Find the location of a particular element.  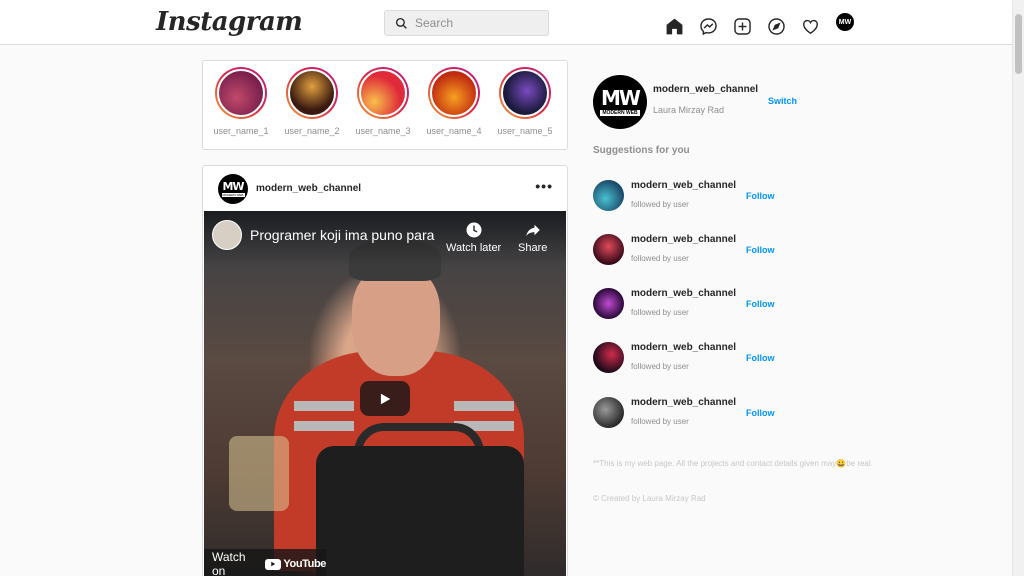

story-item: user_name_4 is located at coordinates (454, 108).